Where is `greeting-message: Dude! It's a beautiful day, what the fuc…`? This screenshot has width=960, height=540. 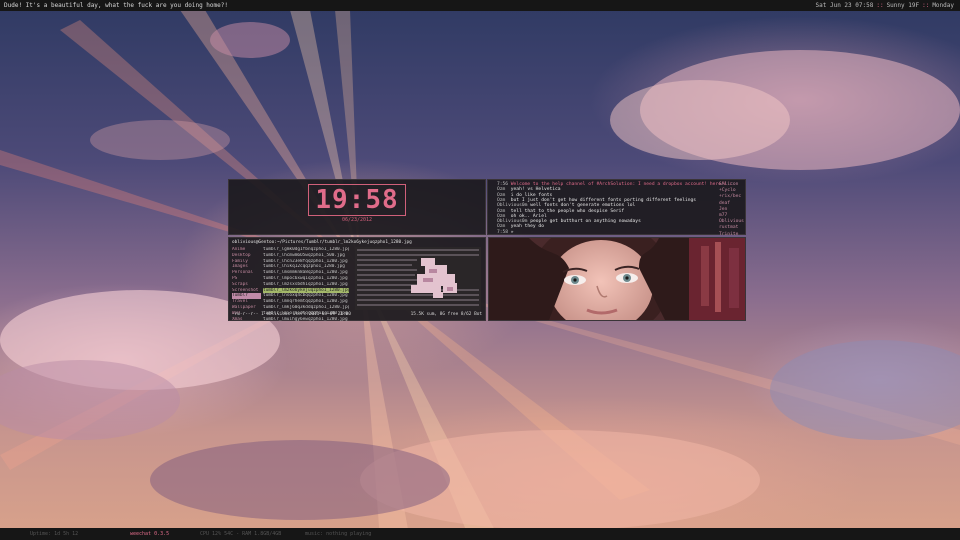 greeting-message: Dude! It's a beautiful day, what the fuc… is located at coordinates (116, 5).